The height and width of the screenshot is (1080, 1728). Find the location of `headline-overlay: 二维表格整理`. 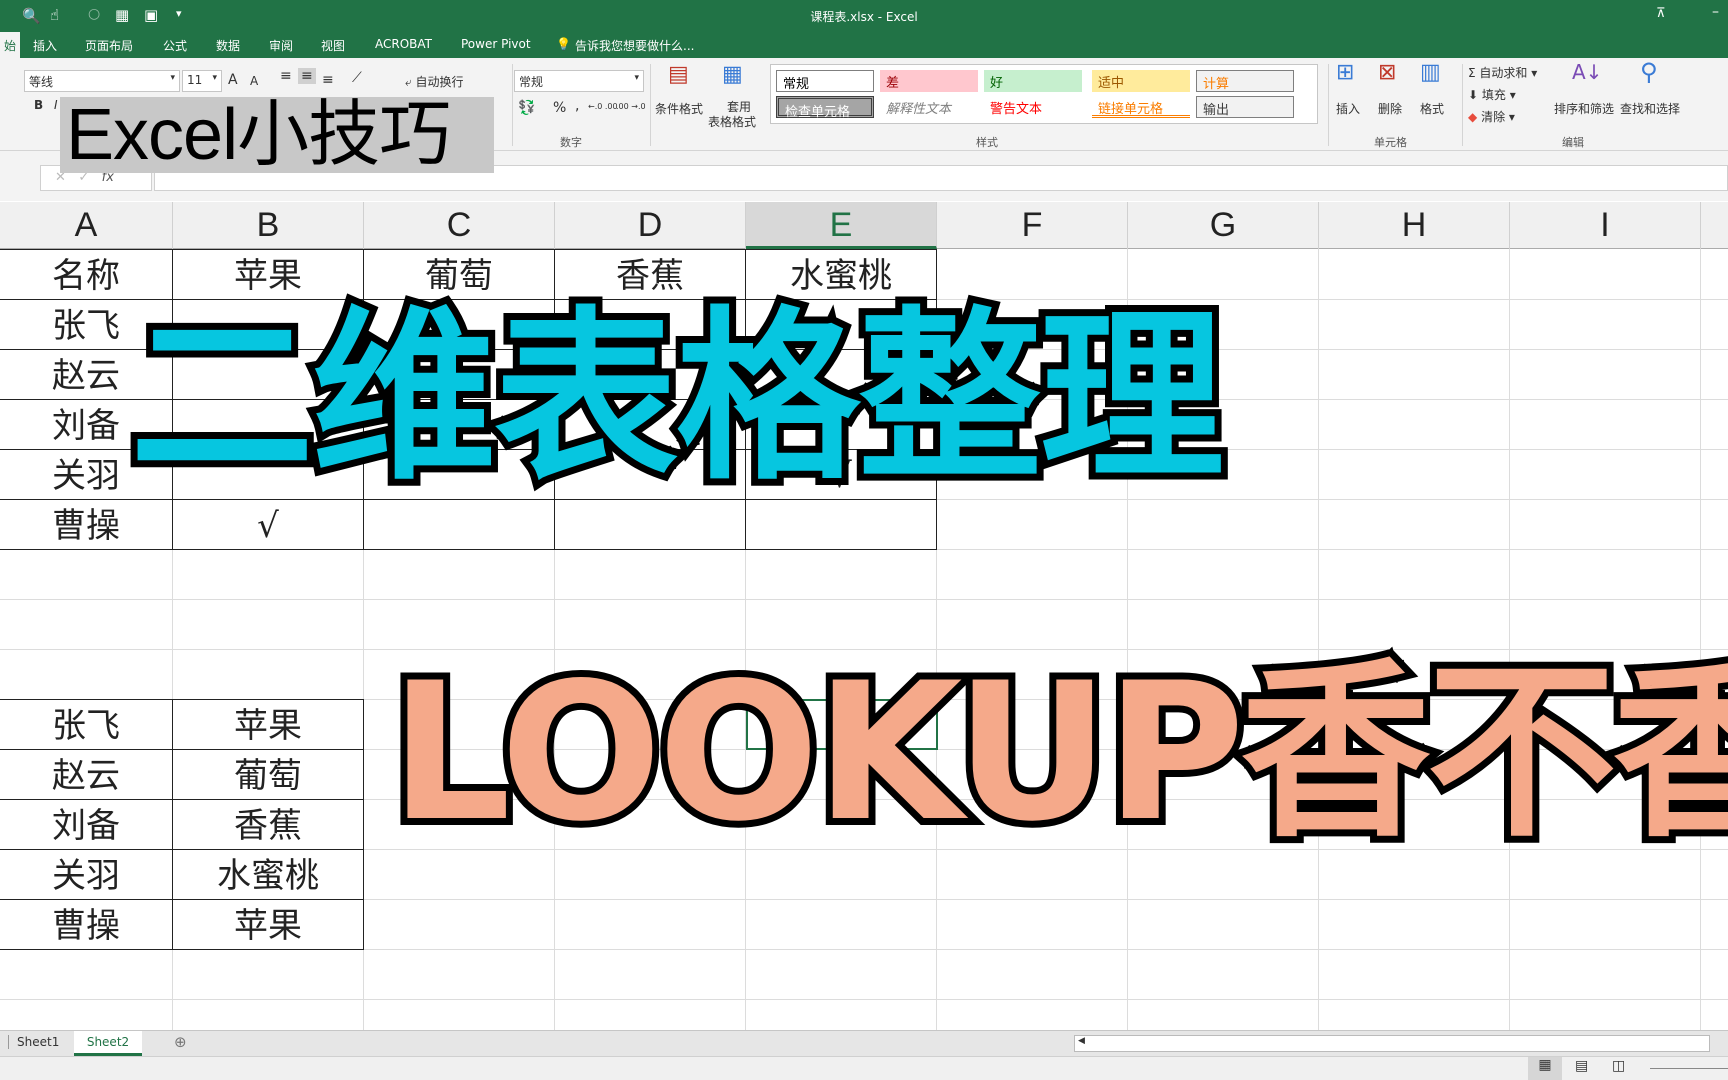

headline-overlay: 二维表格整理 is located at coordinates (677, 398).